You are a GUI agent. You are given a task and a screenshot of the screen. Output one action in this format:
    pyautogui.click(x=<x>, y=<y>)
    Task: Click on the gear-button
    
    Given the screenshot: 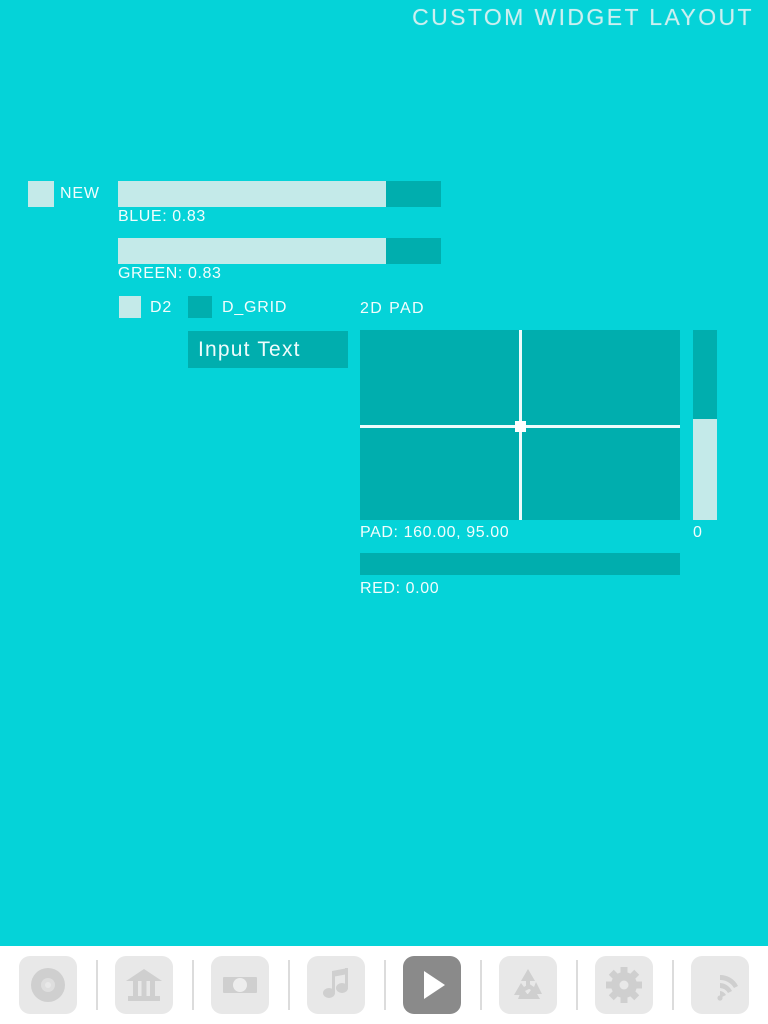 What is the action you would take?
    pyautogui.click(x=624, y=985)
    